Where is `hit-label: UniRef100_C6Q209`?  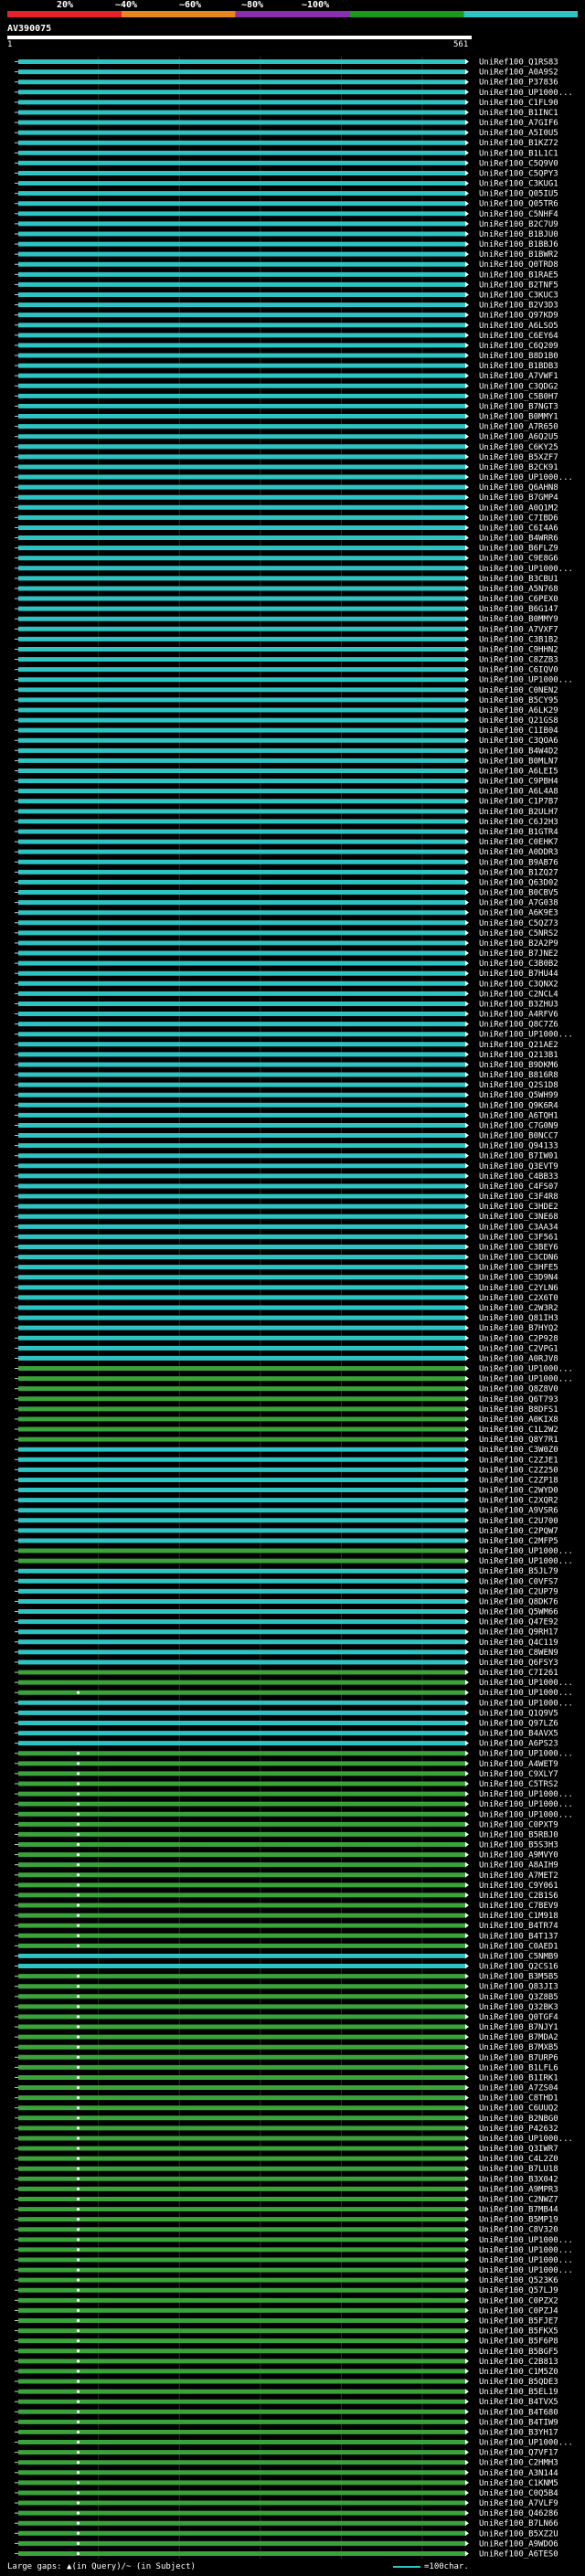 hit-label: UniRef100_C6Q209 is located at coordinates (518, 346).